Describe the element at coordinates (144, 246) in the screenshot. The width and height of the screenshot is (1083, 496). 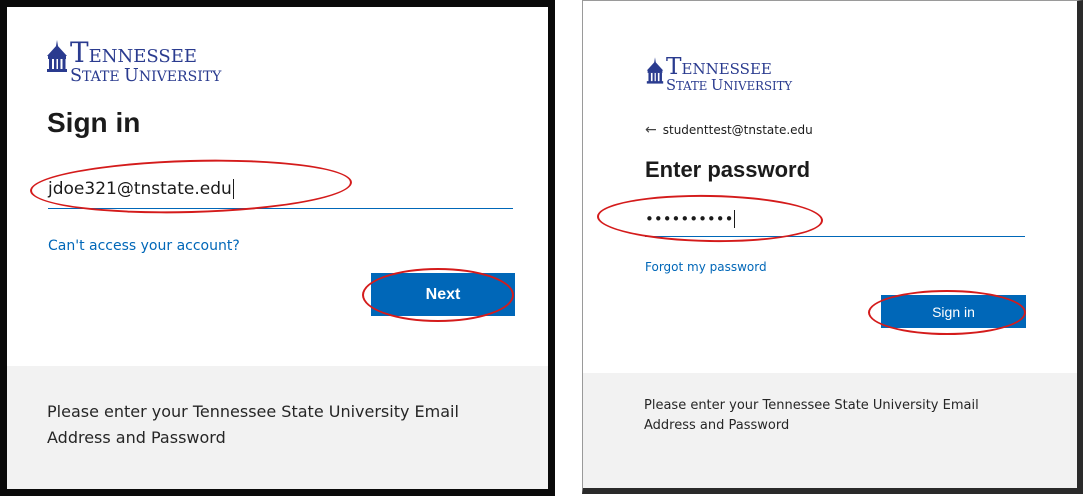
I see `cant-access-account-link: Can't access your account?` at that location.